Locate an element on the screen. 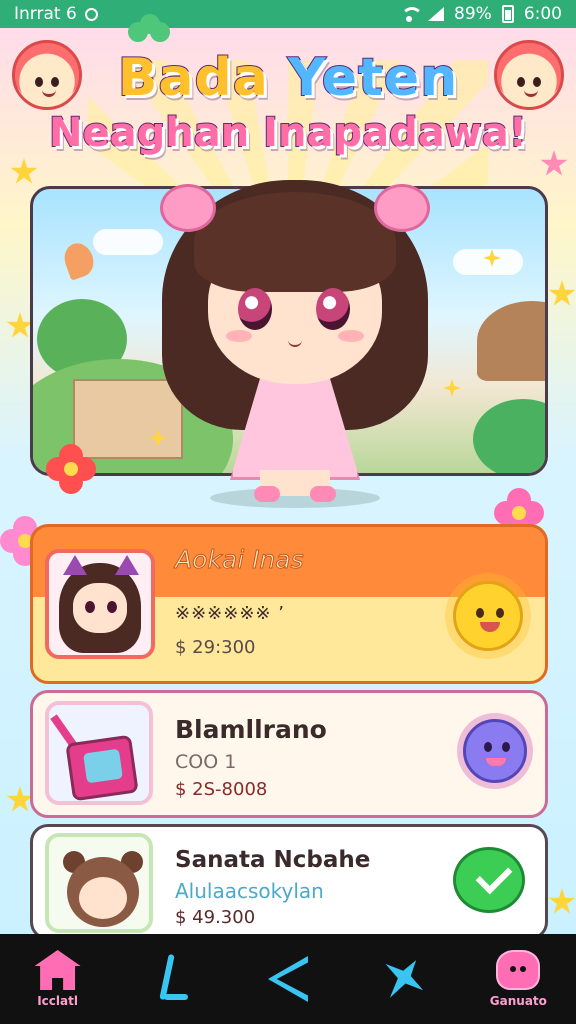 The width and height of the screenshot is (576, 1024). card-title: Aokai Inas is located at coordinates (240, 560).